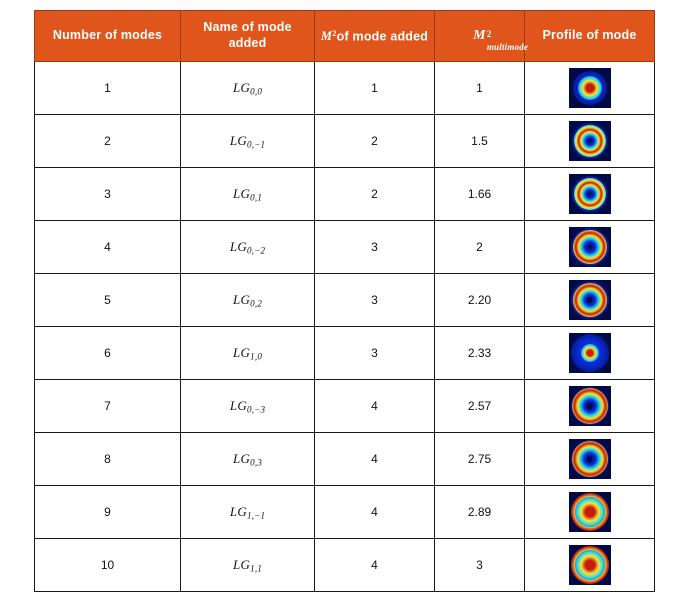 The width and height of the screenshot is (685, 592). I want to click on table-row: 10 LG1,1 4 3, so click(344, 565).